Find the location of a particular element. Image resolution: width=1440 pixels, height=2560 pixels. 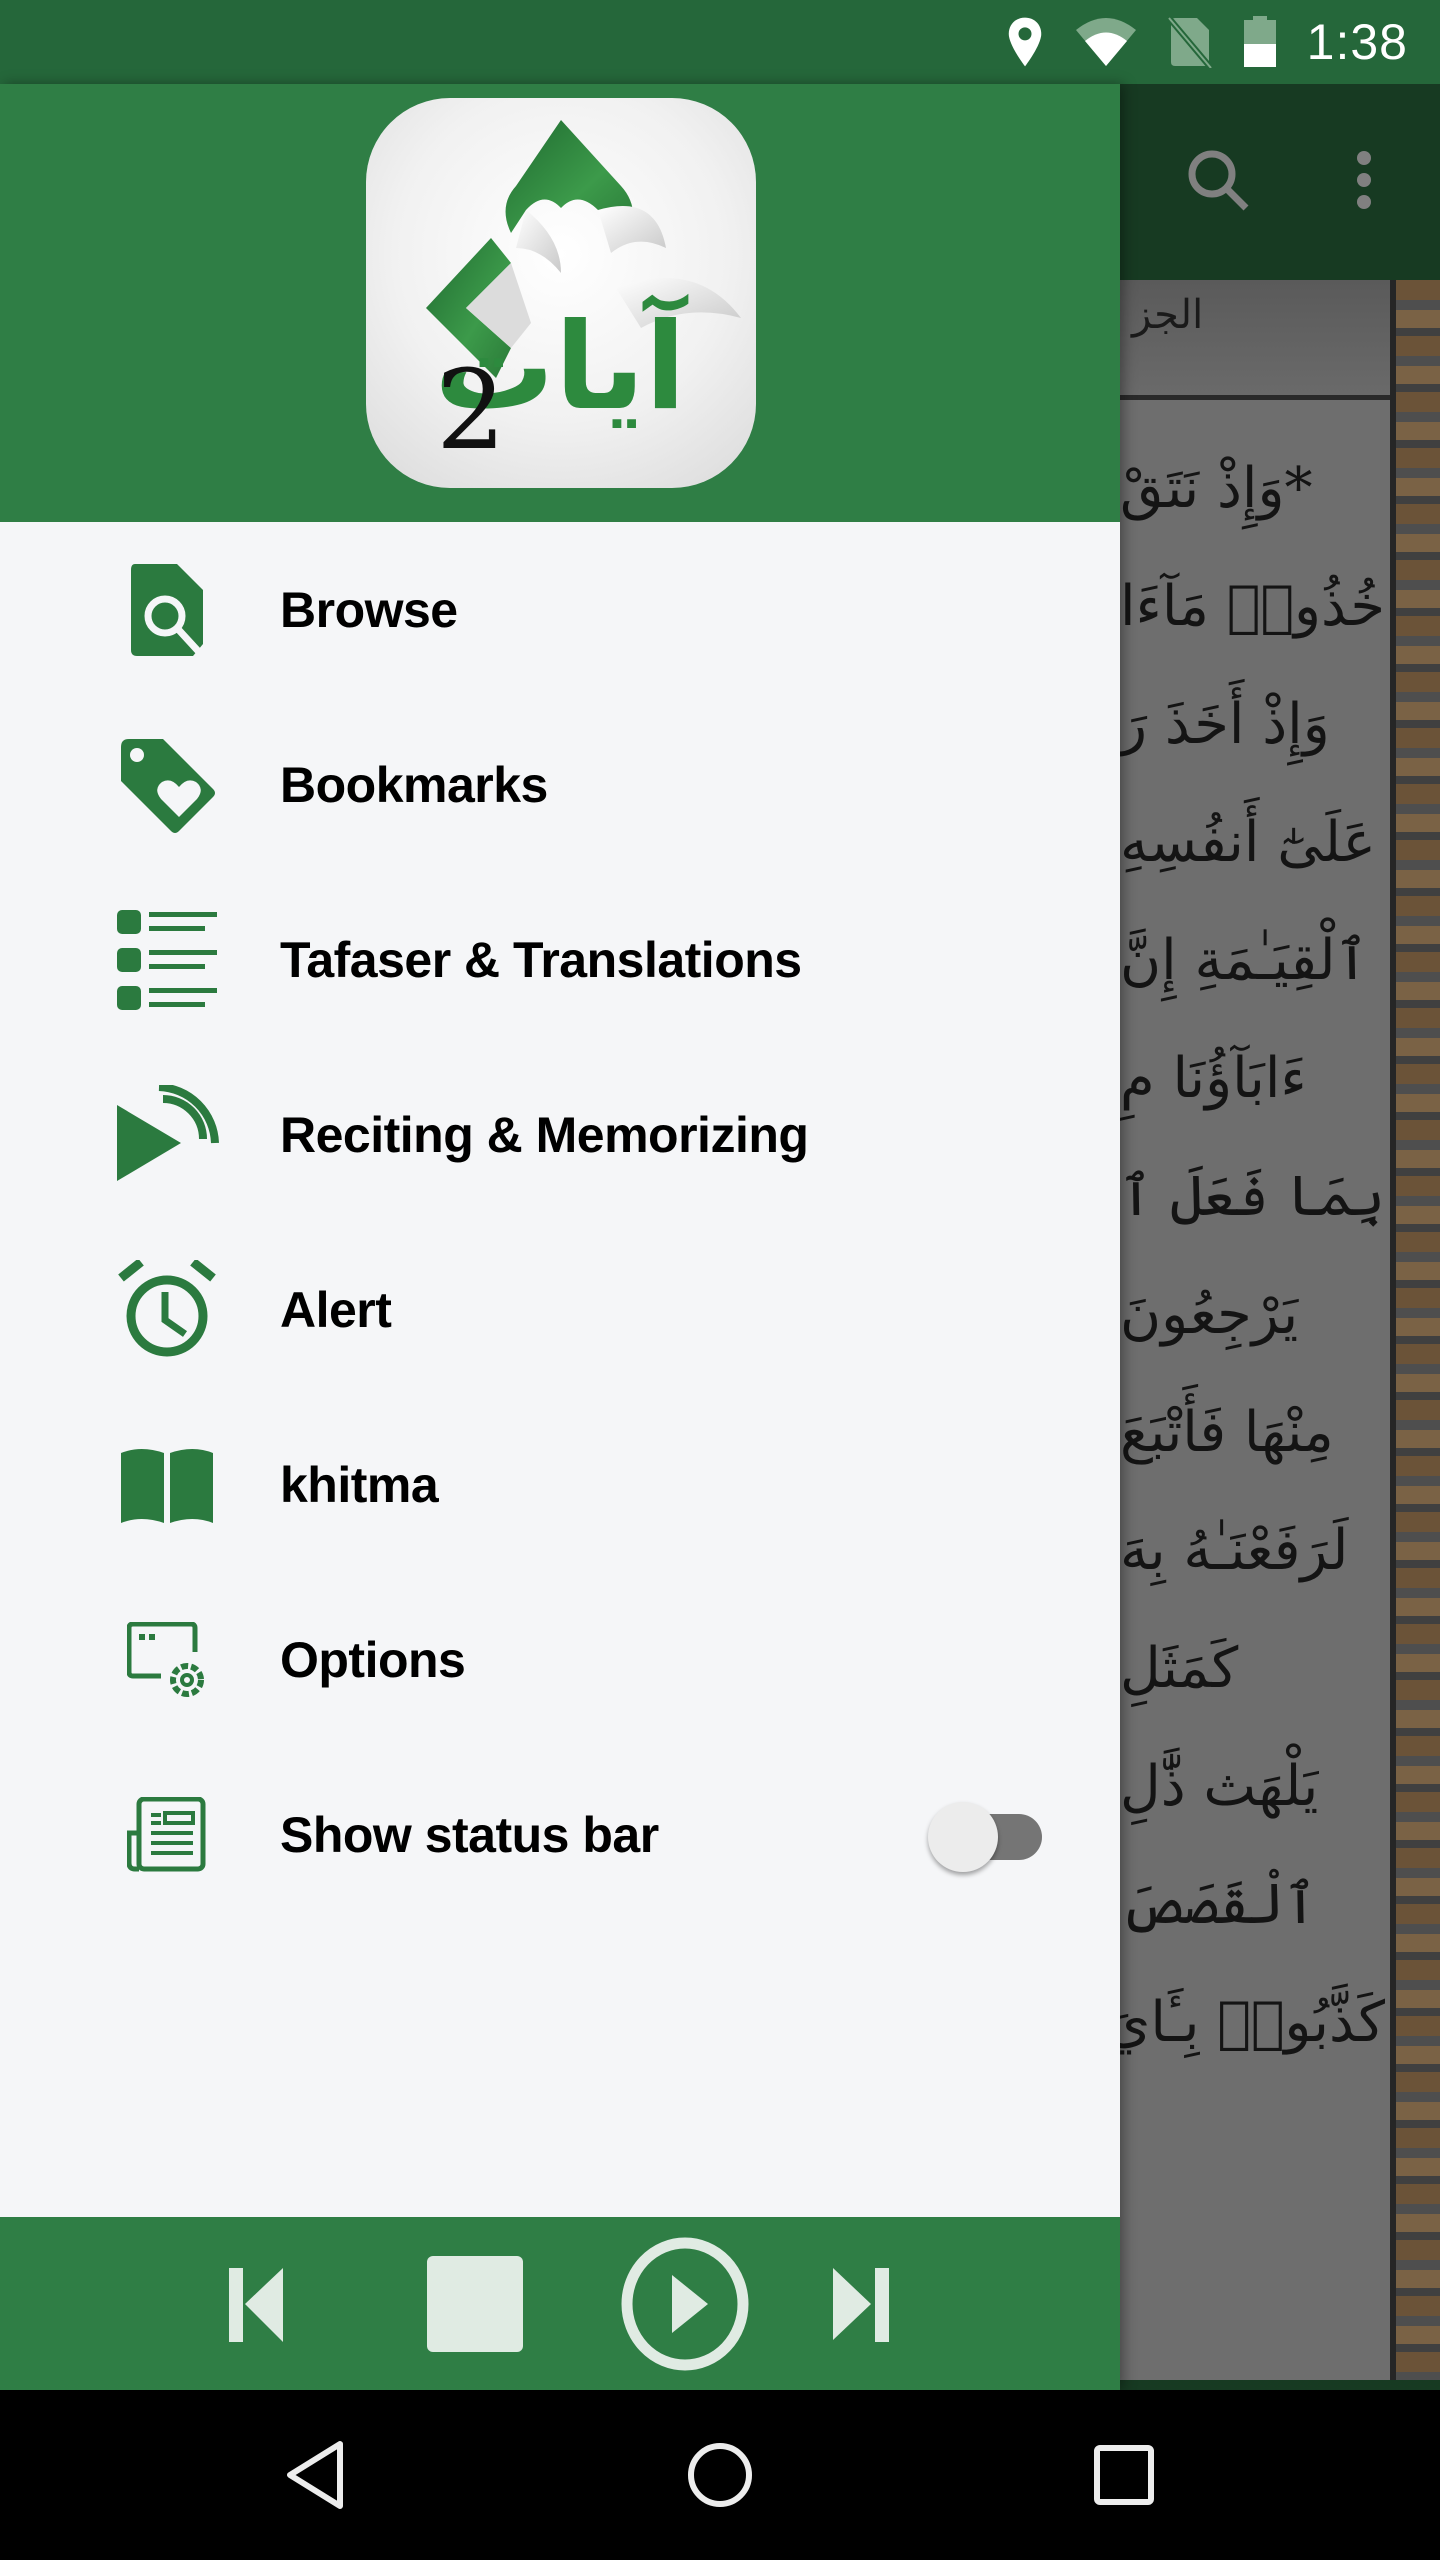

location-icon is located at coordinates (1024, 42).